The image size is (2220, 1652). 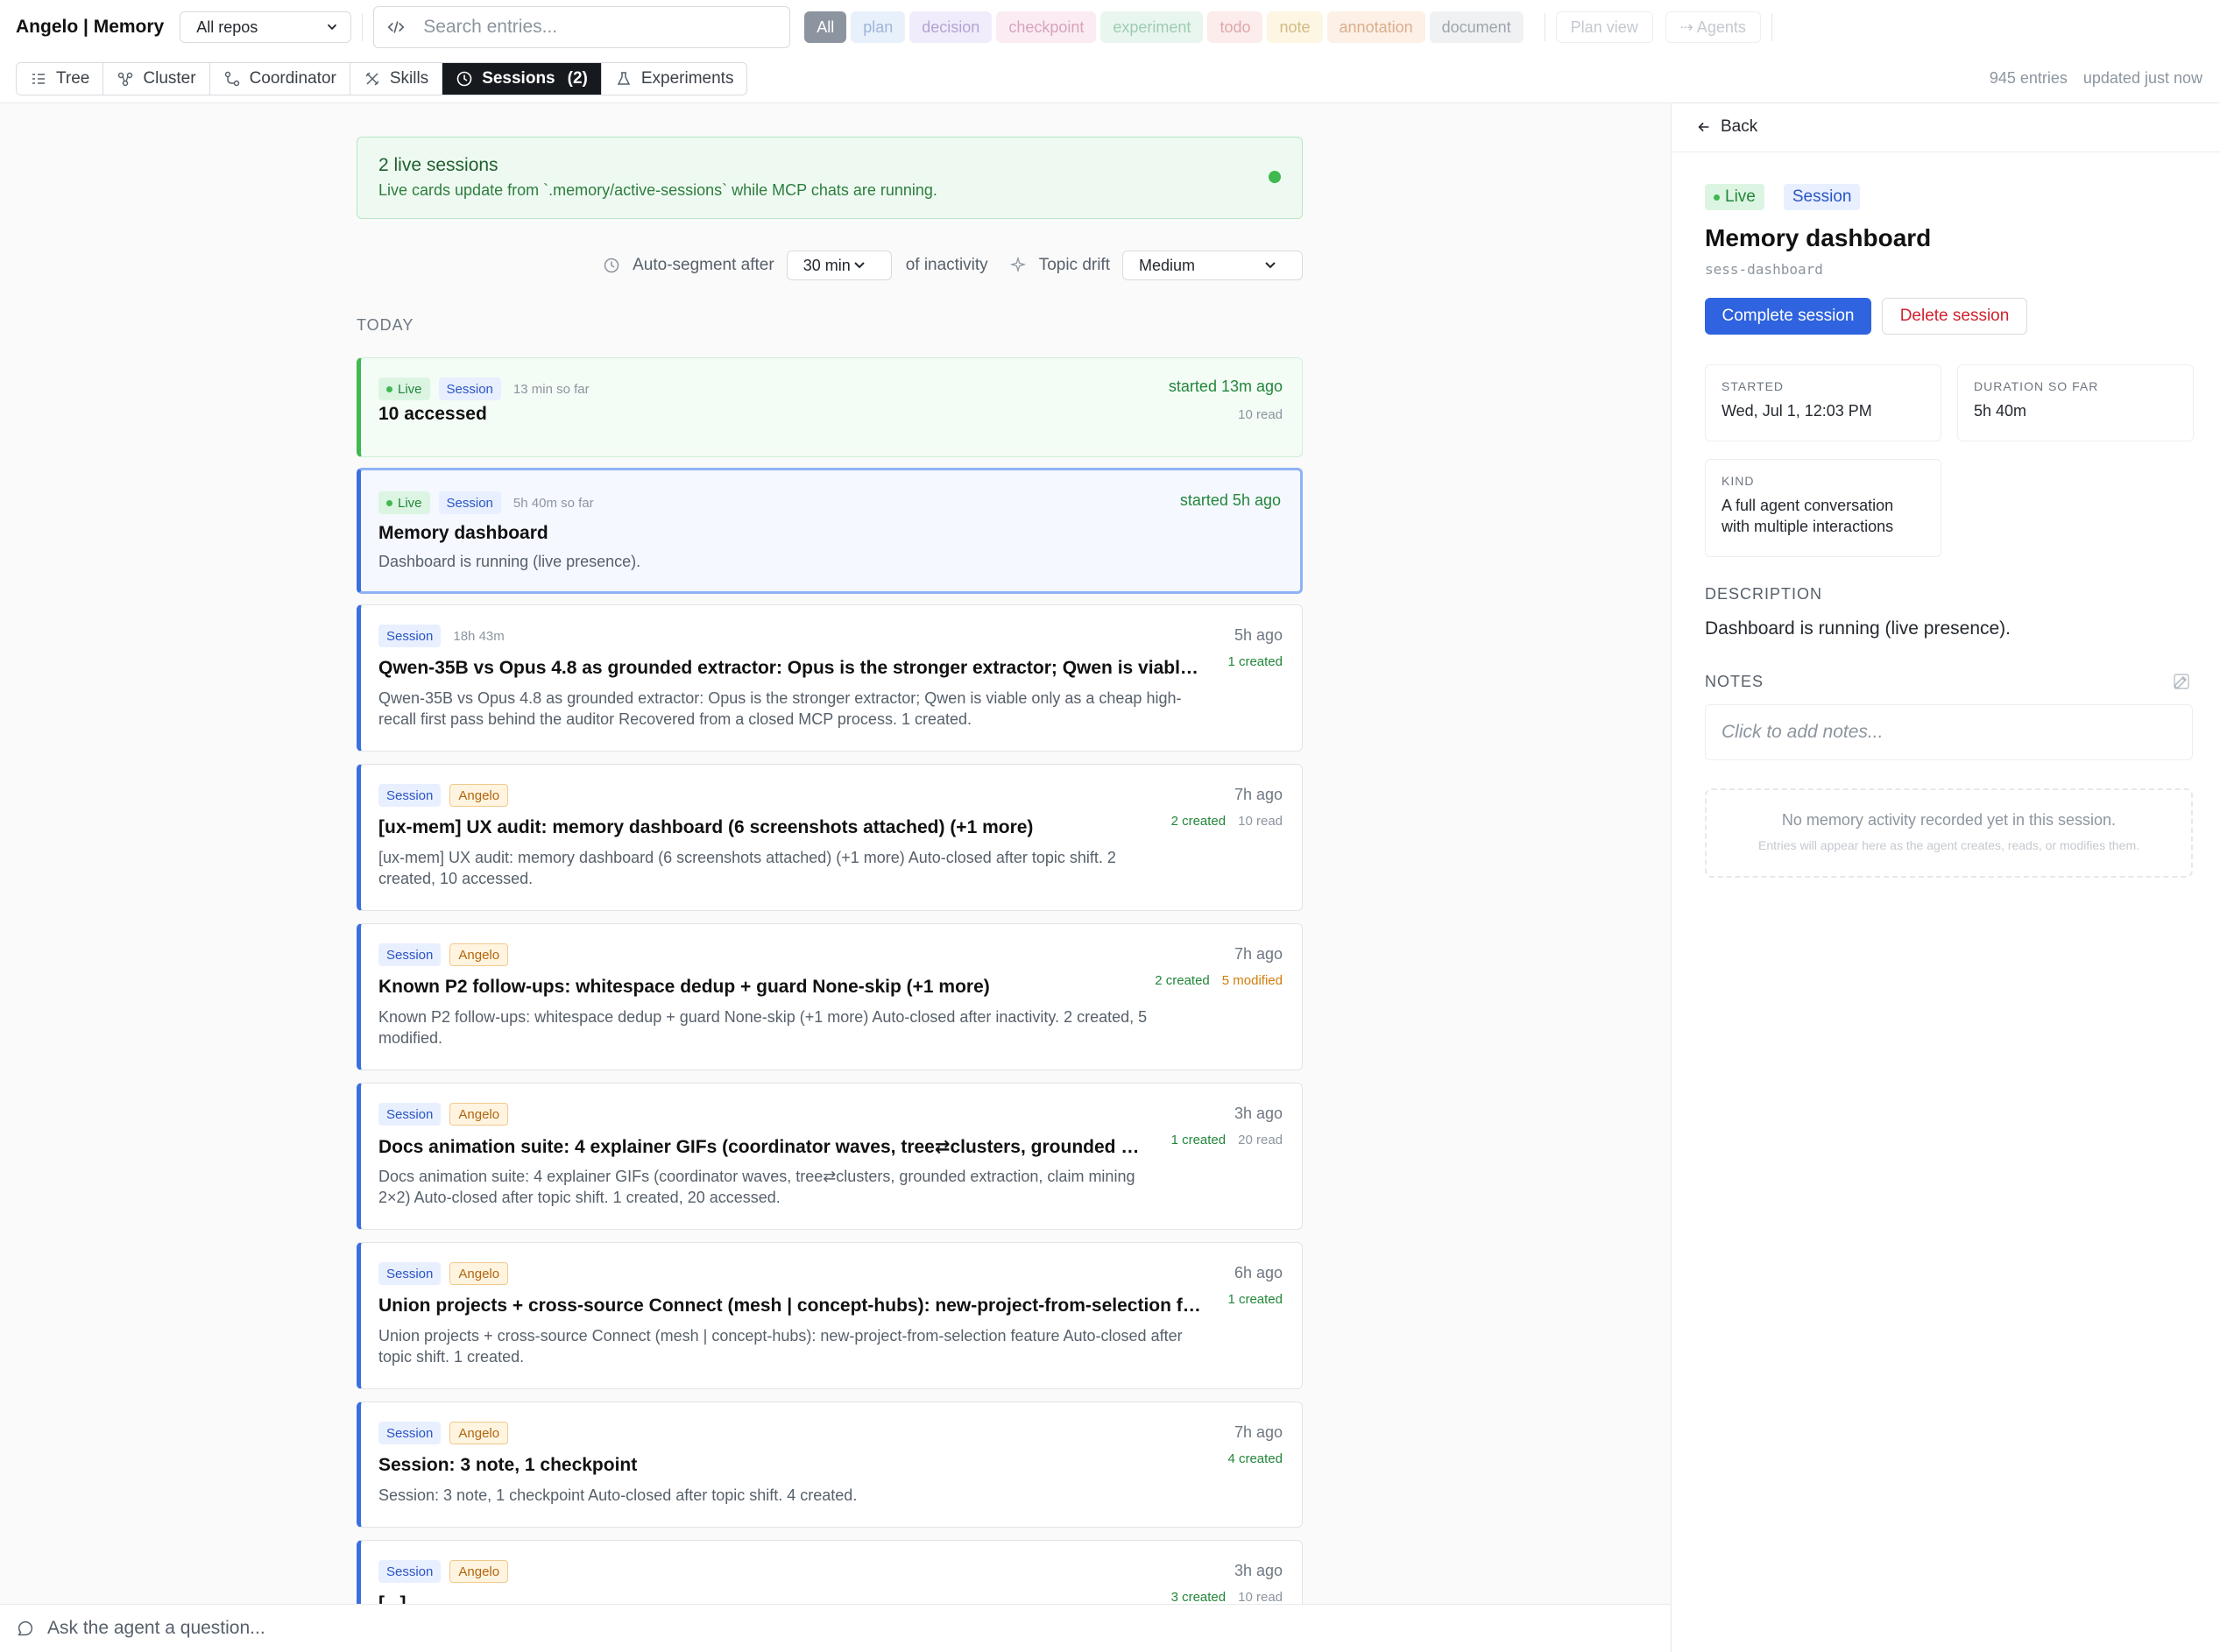 What do you see at coordinates (522, 79) in the screenshot?
I see `tab-sessions: Sessions (2)` at bounding box center [522, 79].